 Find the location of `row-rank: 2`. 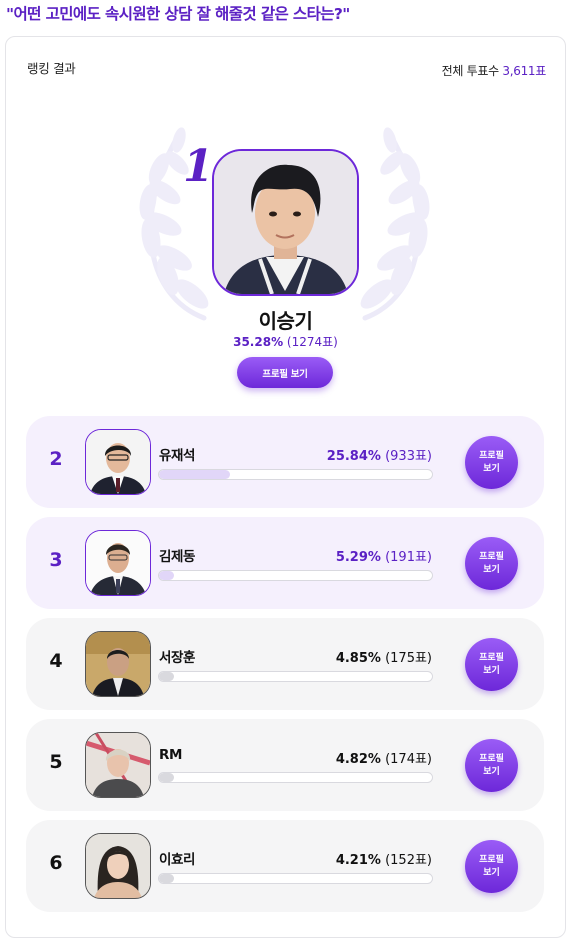

row-rank: 2 is located at coordinates (56, 459).